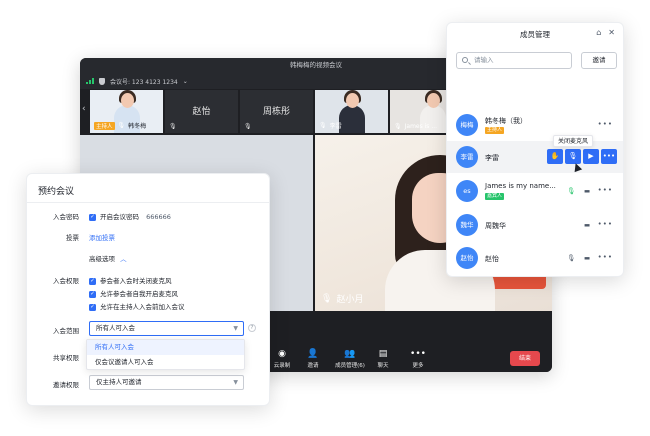 Image resolution: width=650 pixels, height=436 pixels. What do you see at coordinates (102, 81) in the screenshot?
I see `shield-icon` at bounding box center [102, 81].